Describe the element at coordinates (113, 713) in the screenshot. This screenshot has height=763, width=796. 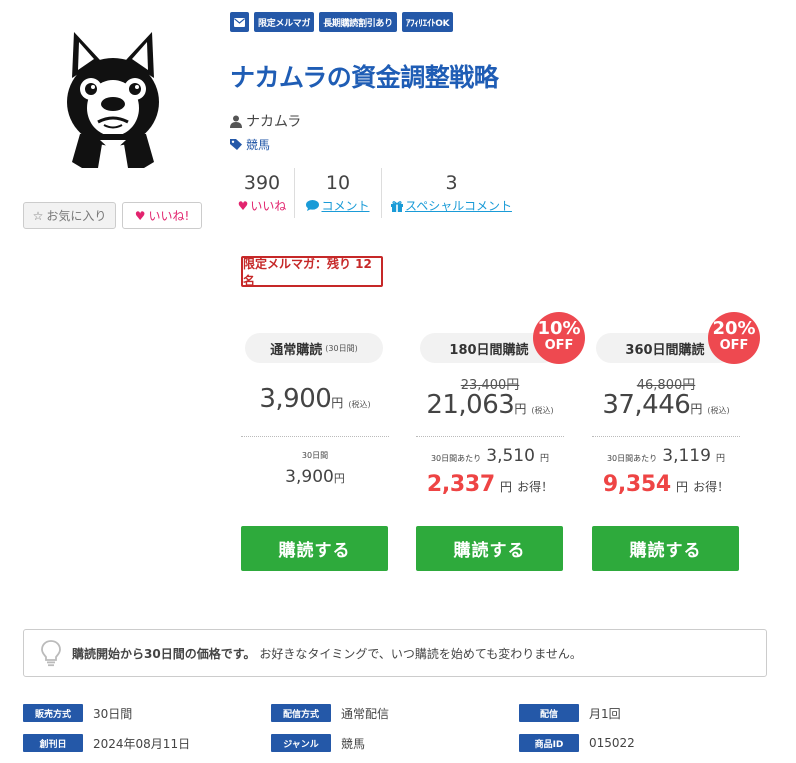
I see `meta-value: 30日間` at that location.